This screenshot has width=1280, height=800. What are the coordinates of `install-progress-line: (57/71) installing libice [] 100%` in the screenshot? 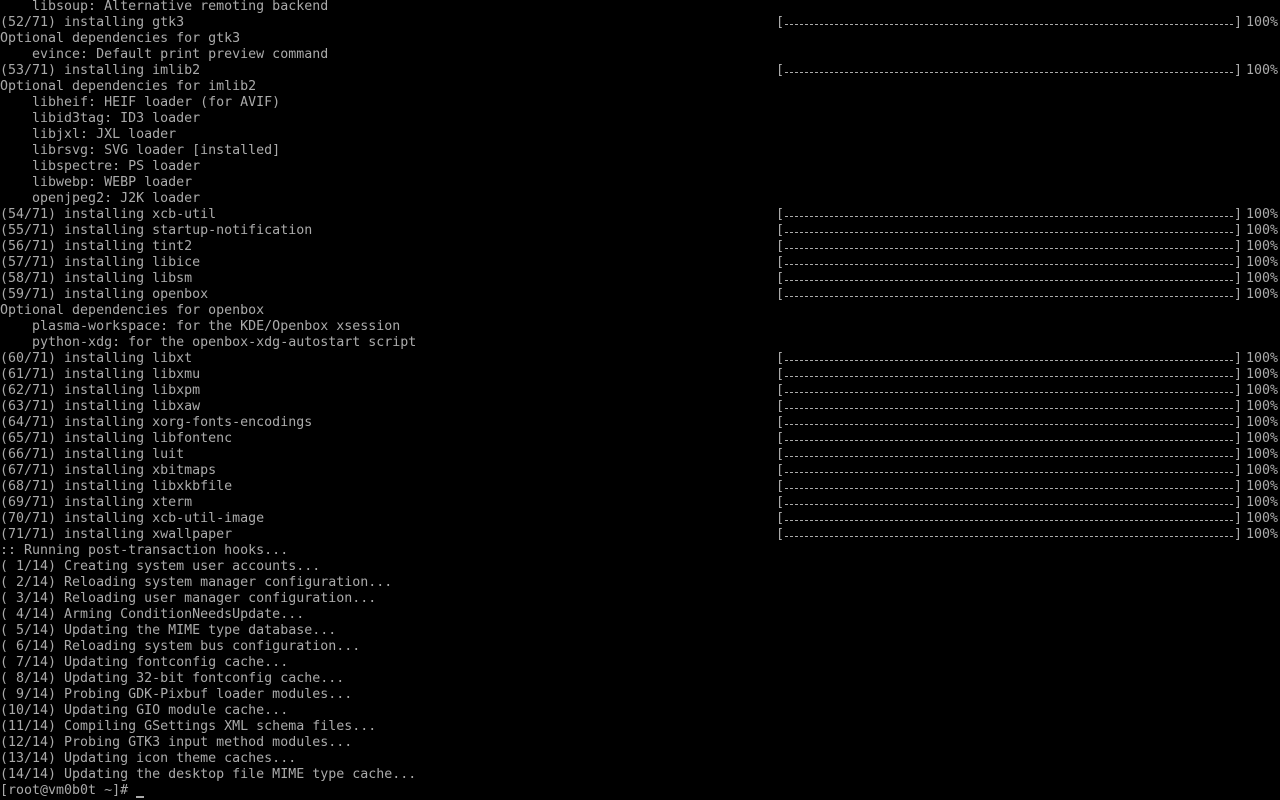 It's located at (640, 264).